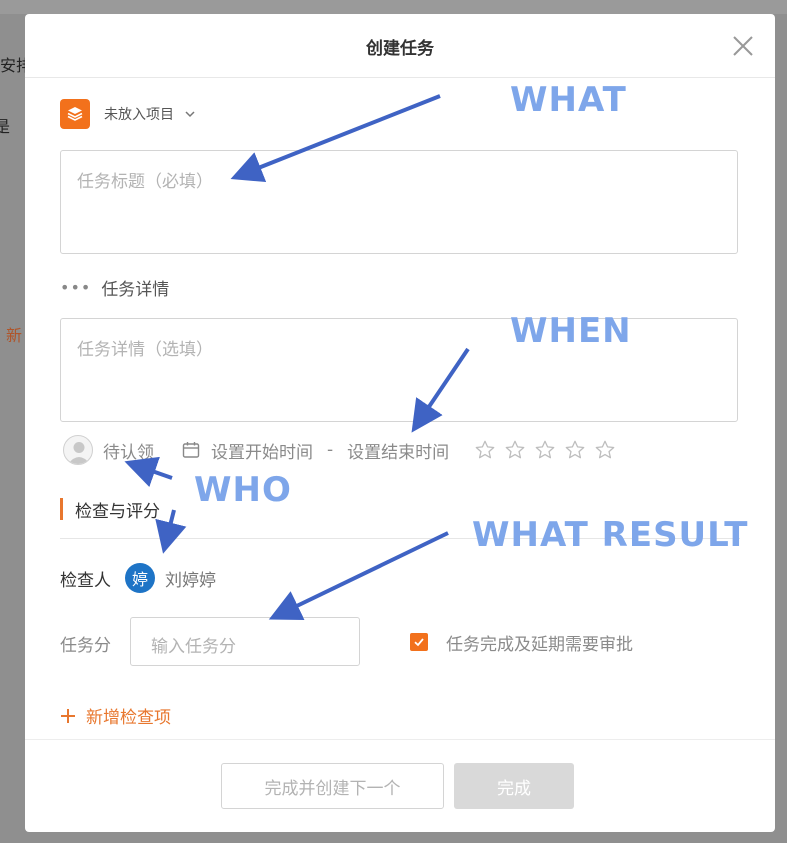 The height and width of the screenshot is (843, 787). Describe the element at coordinates (85, 646) in the screenshot. I see `score-label: 任务分` at that location.